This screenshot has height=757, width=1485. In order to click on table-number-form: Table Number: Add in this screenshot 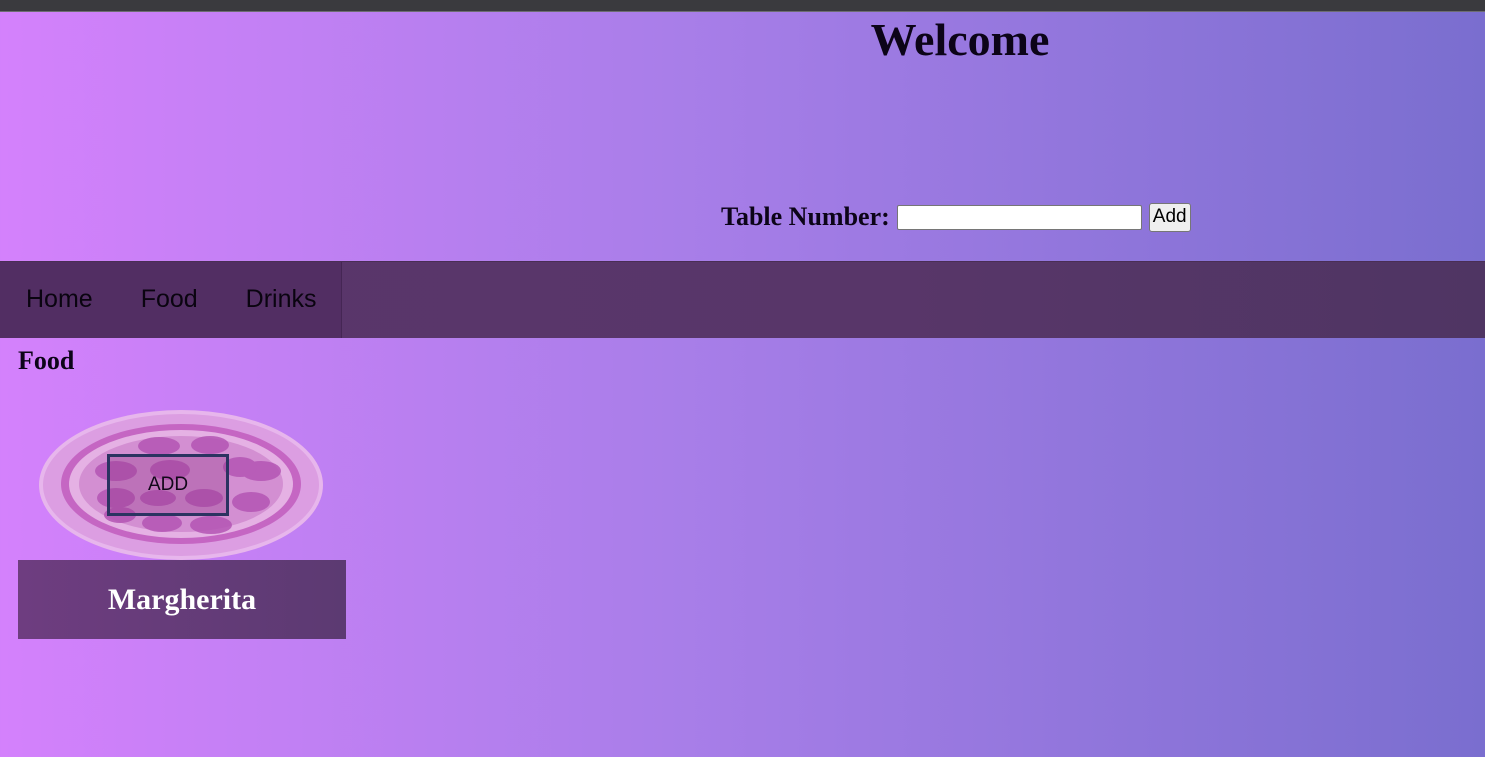, I will do `click(956, 217)`.